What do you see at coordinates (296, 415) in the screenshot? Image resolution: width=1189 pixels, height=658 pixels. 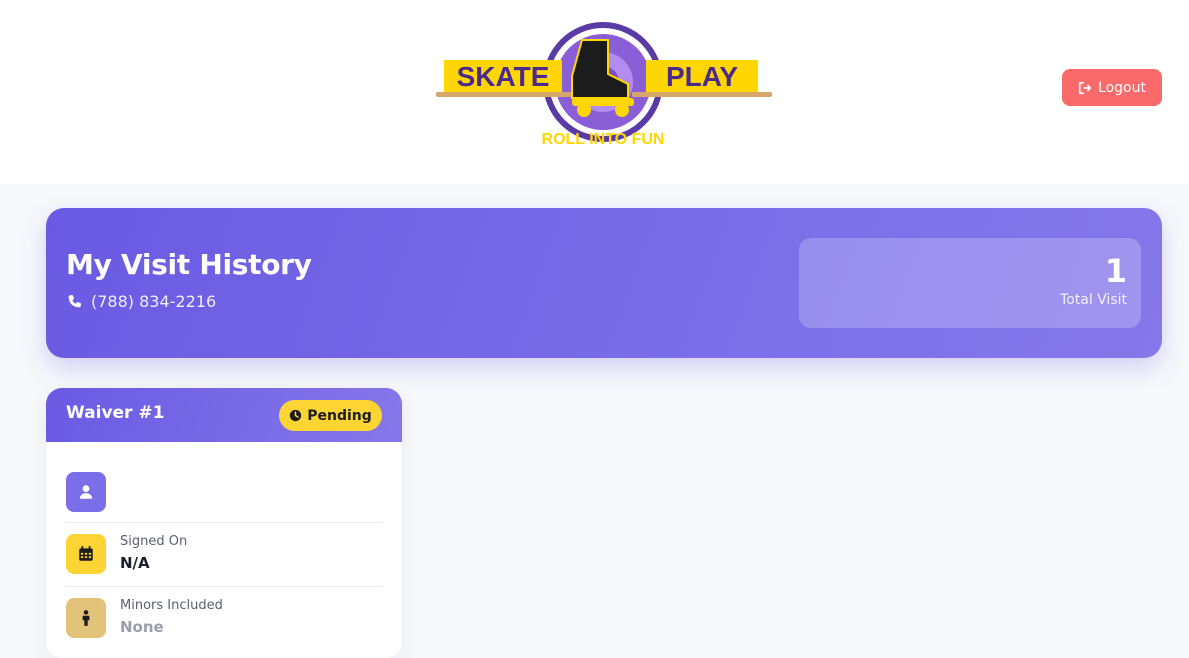 I see `clock-icon` at bounding box center [296, 415].